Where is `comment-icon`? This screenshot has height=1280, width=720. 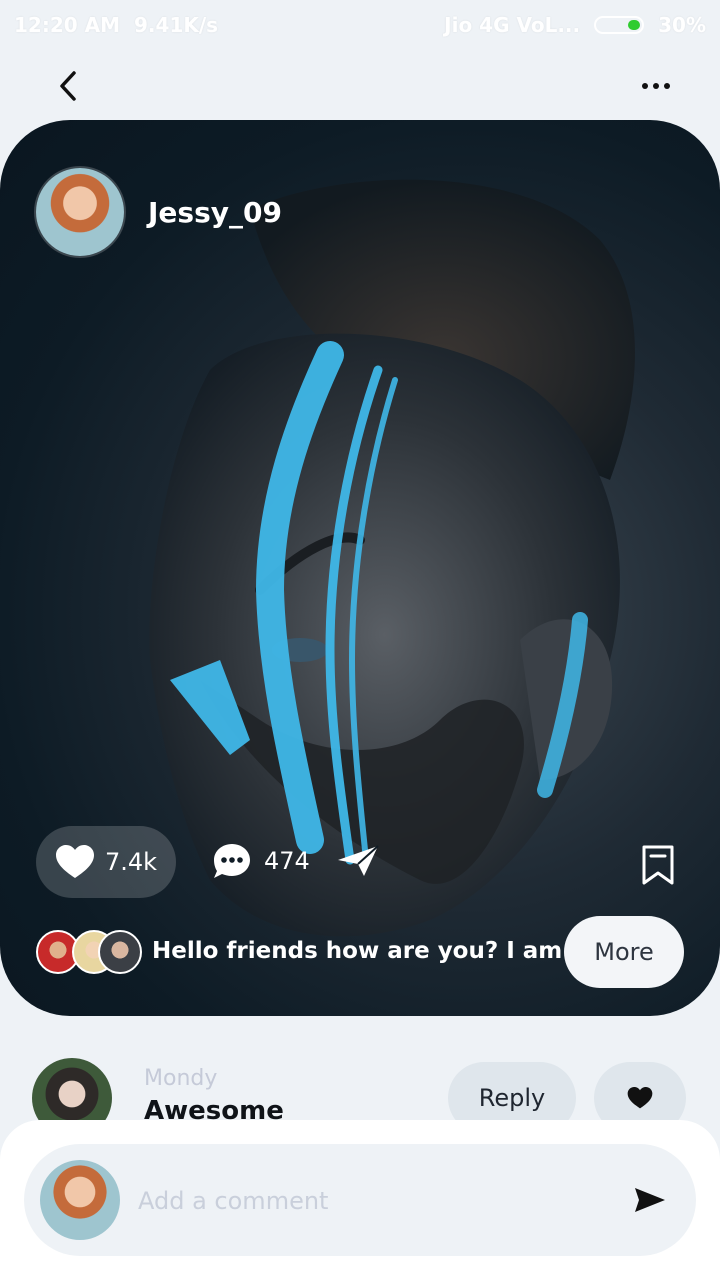
comment-icon is located at coordinates (232, 861).